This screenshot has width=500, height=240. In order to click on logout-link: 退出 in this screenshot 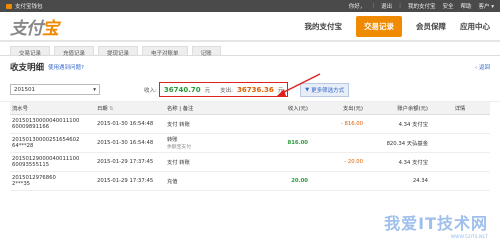, I will do `click(386, 6)`.